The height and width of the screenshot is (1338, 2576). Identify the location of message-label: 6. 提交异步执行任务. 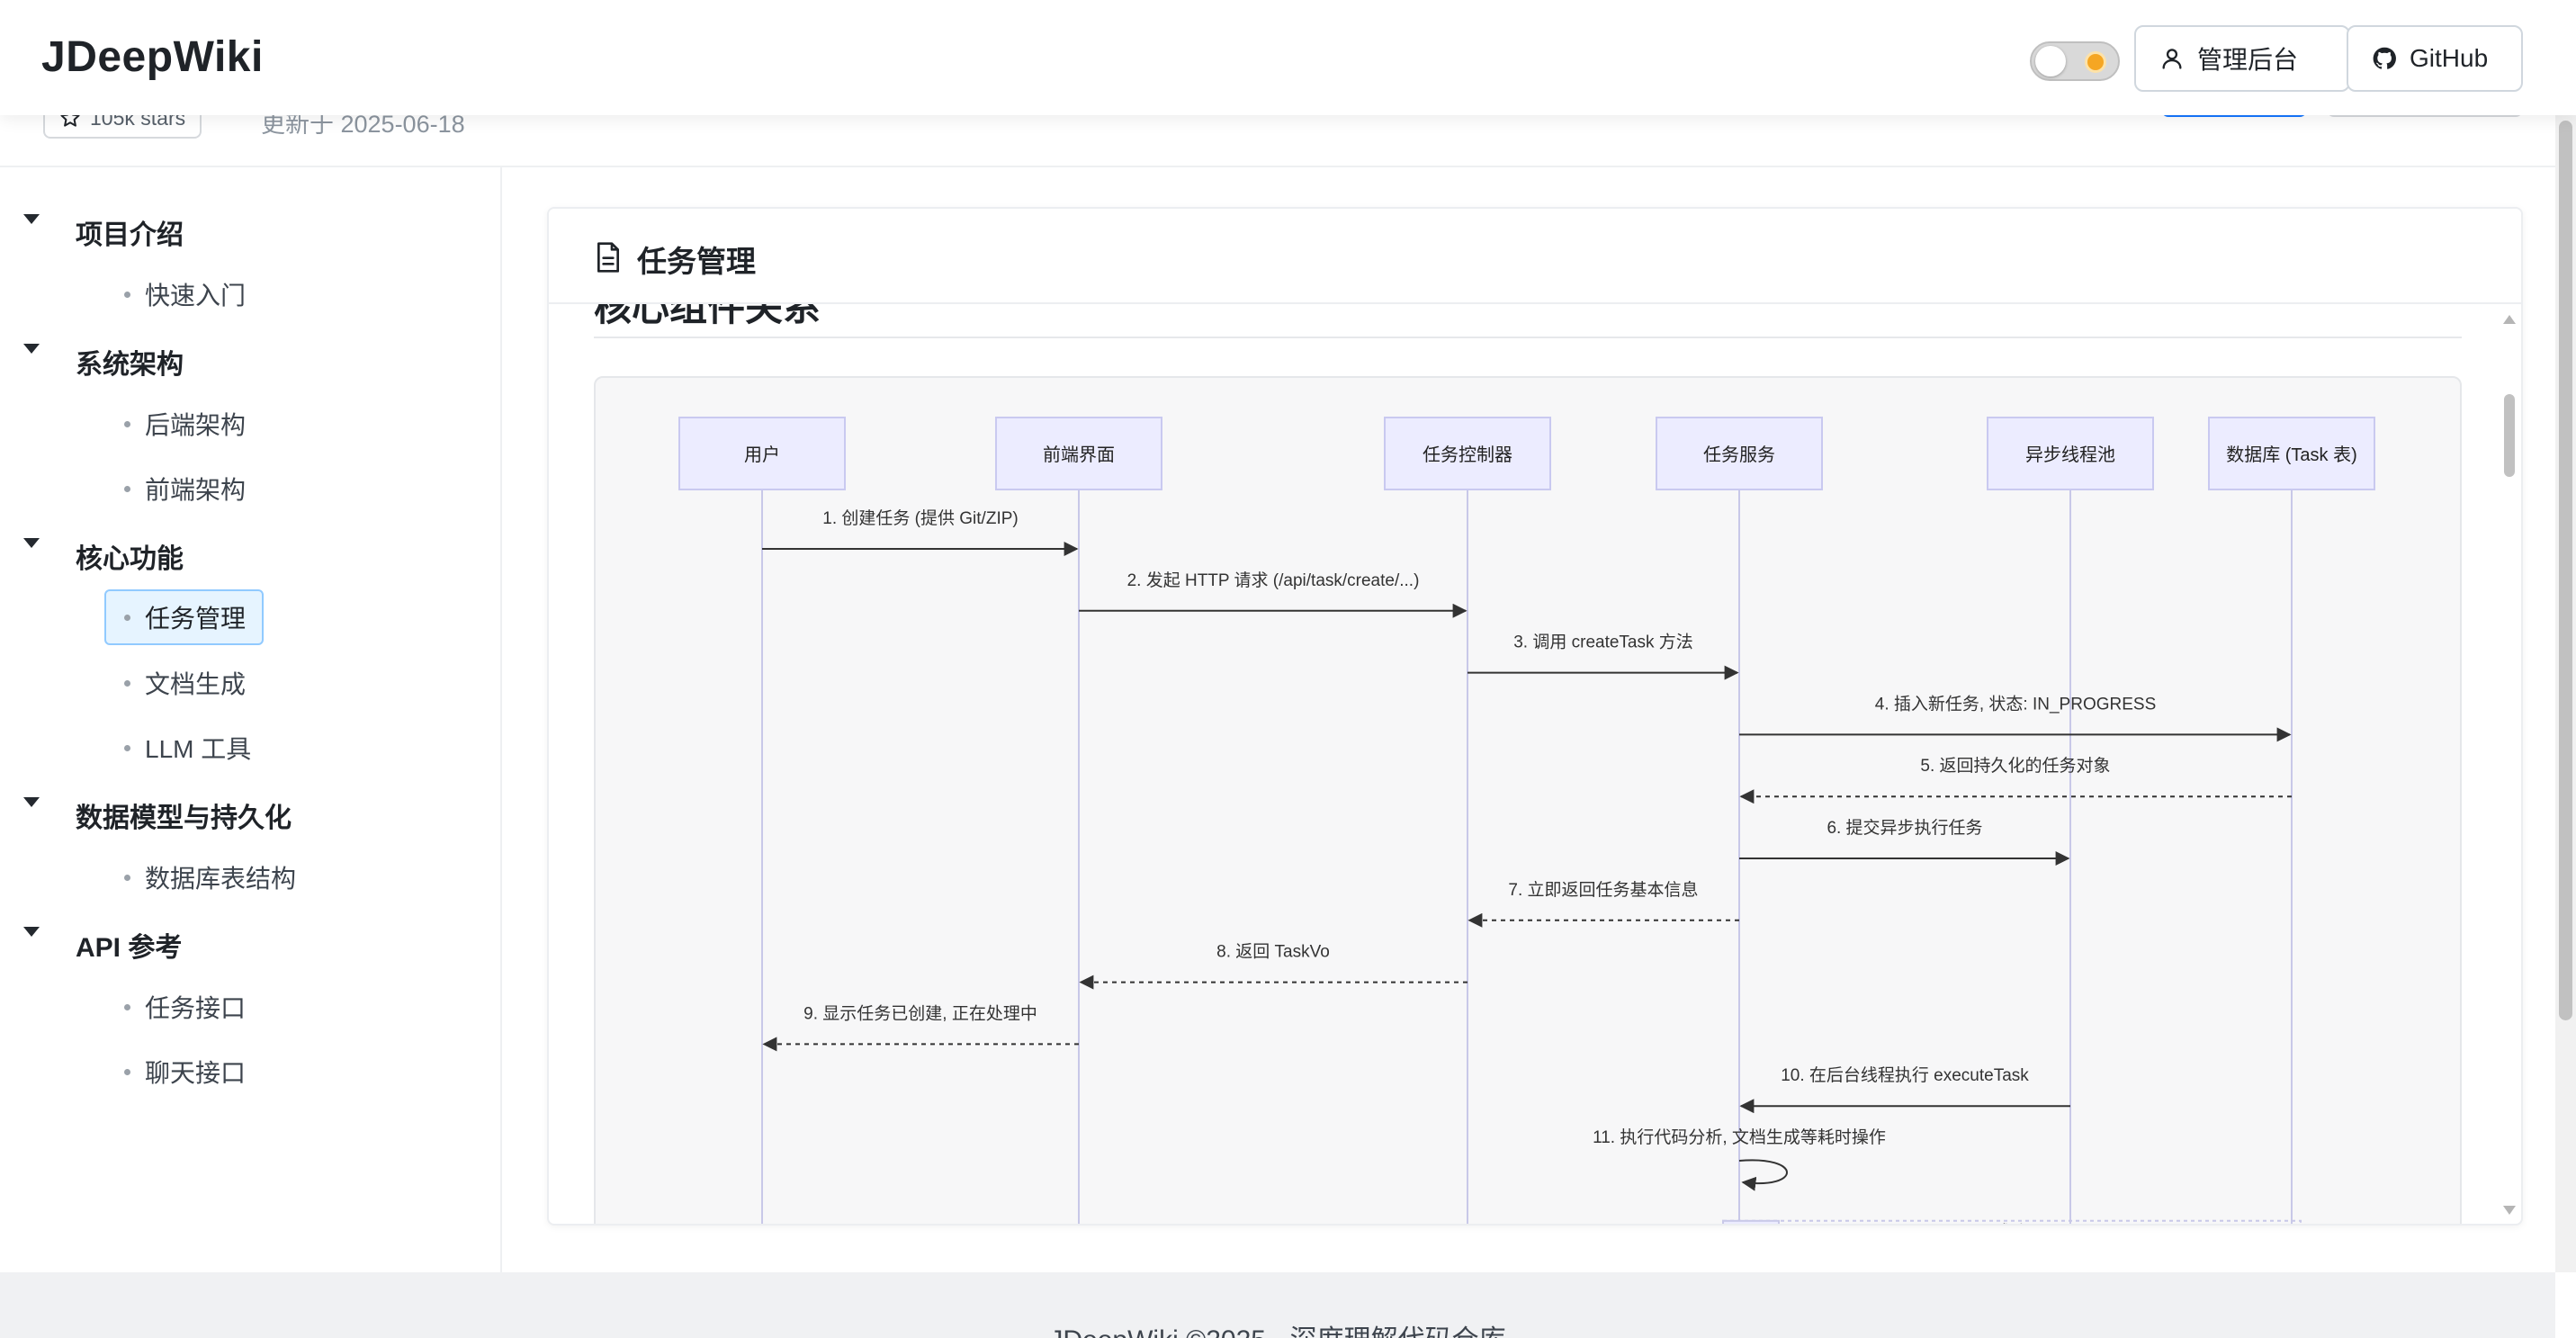
(1905, 828).